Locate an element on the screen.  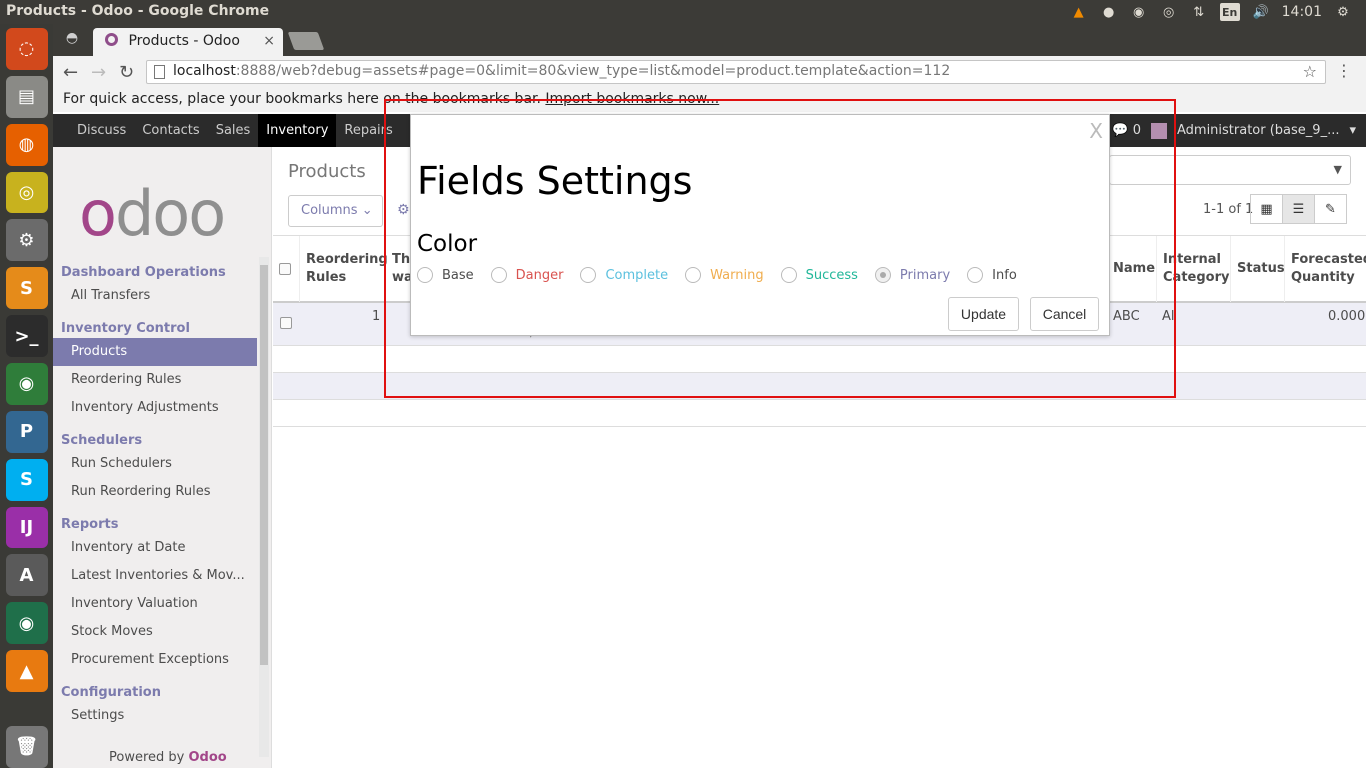
network-icon: ◉ is located at coordinates (26, 384).